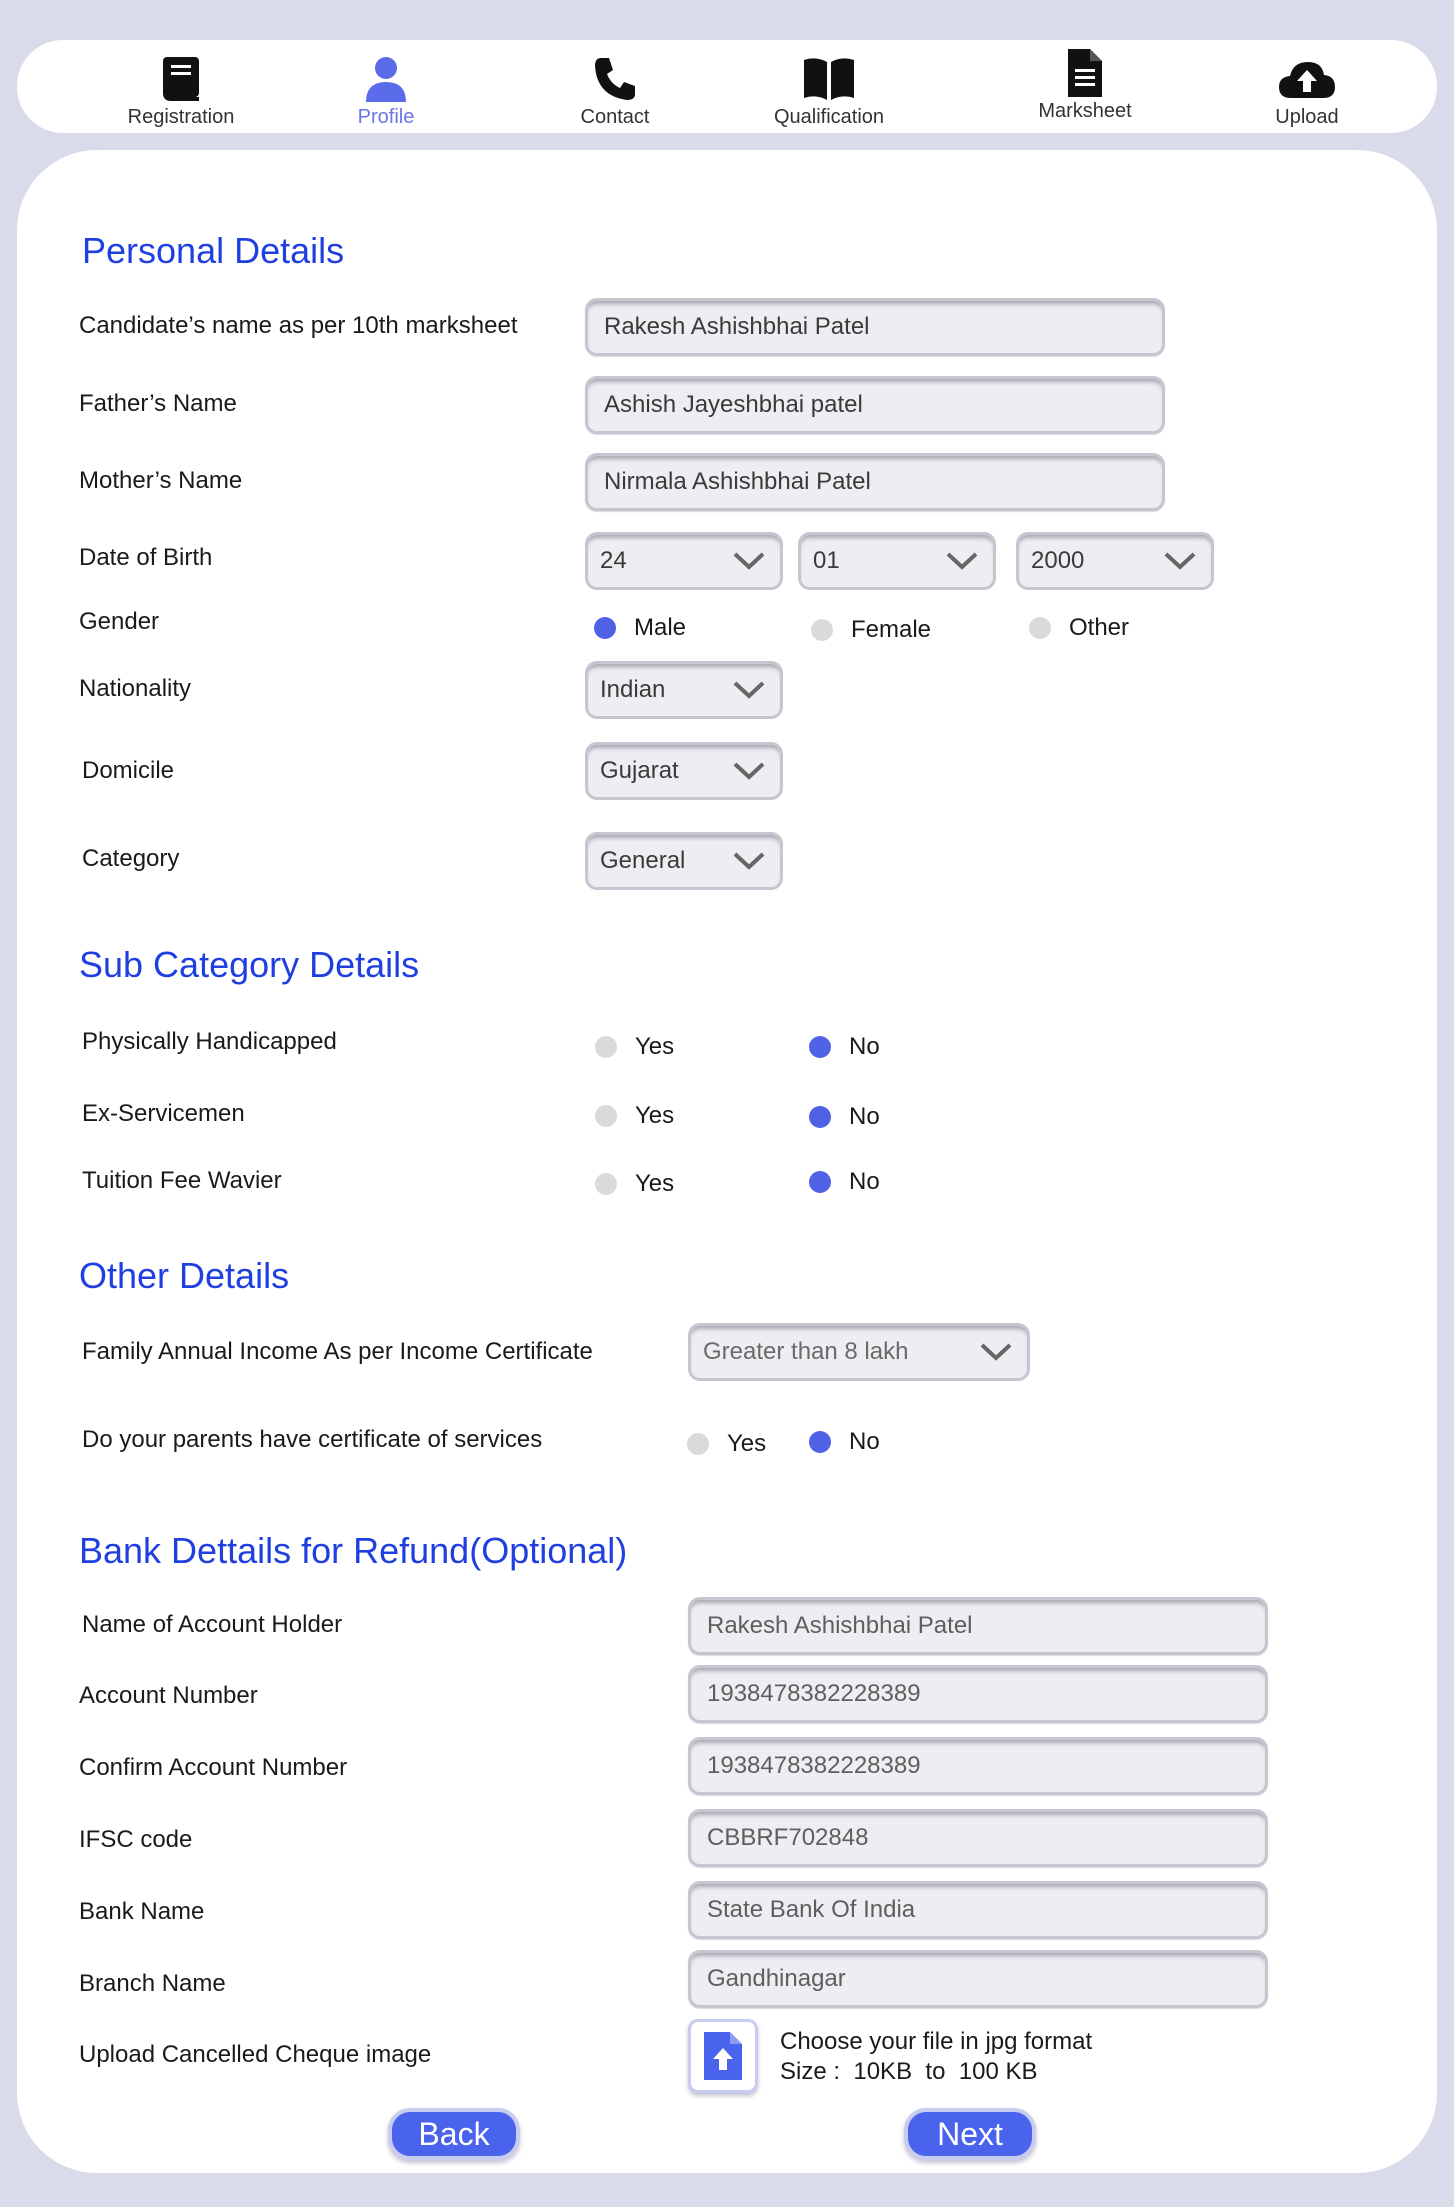 The width and height of the screenshot is (1454, 2207). What do you see at coordinates (1099, 627) in the screenshot?
I see `gender-other-label: Other` at bounding box center [1099, 627].